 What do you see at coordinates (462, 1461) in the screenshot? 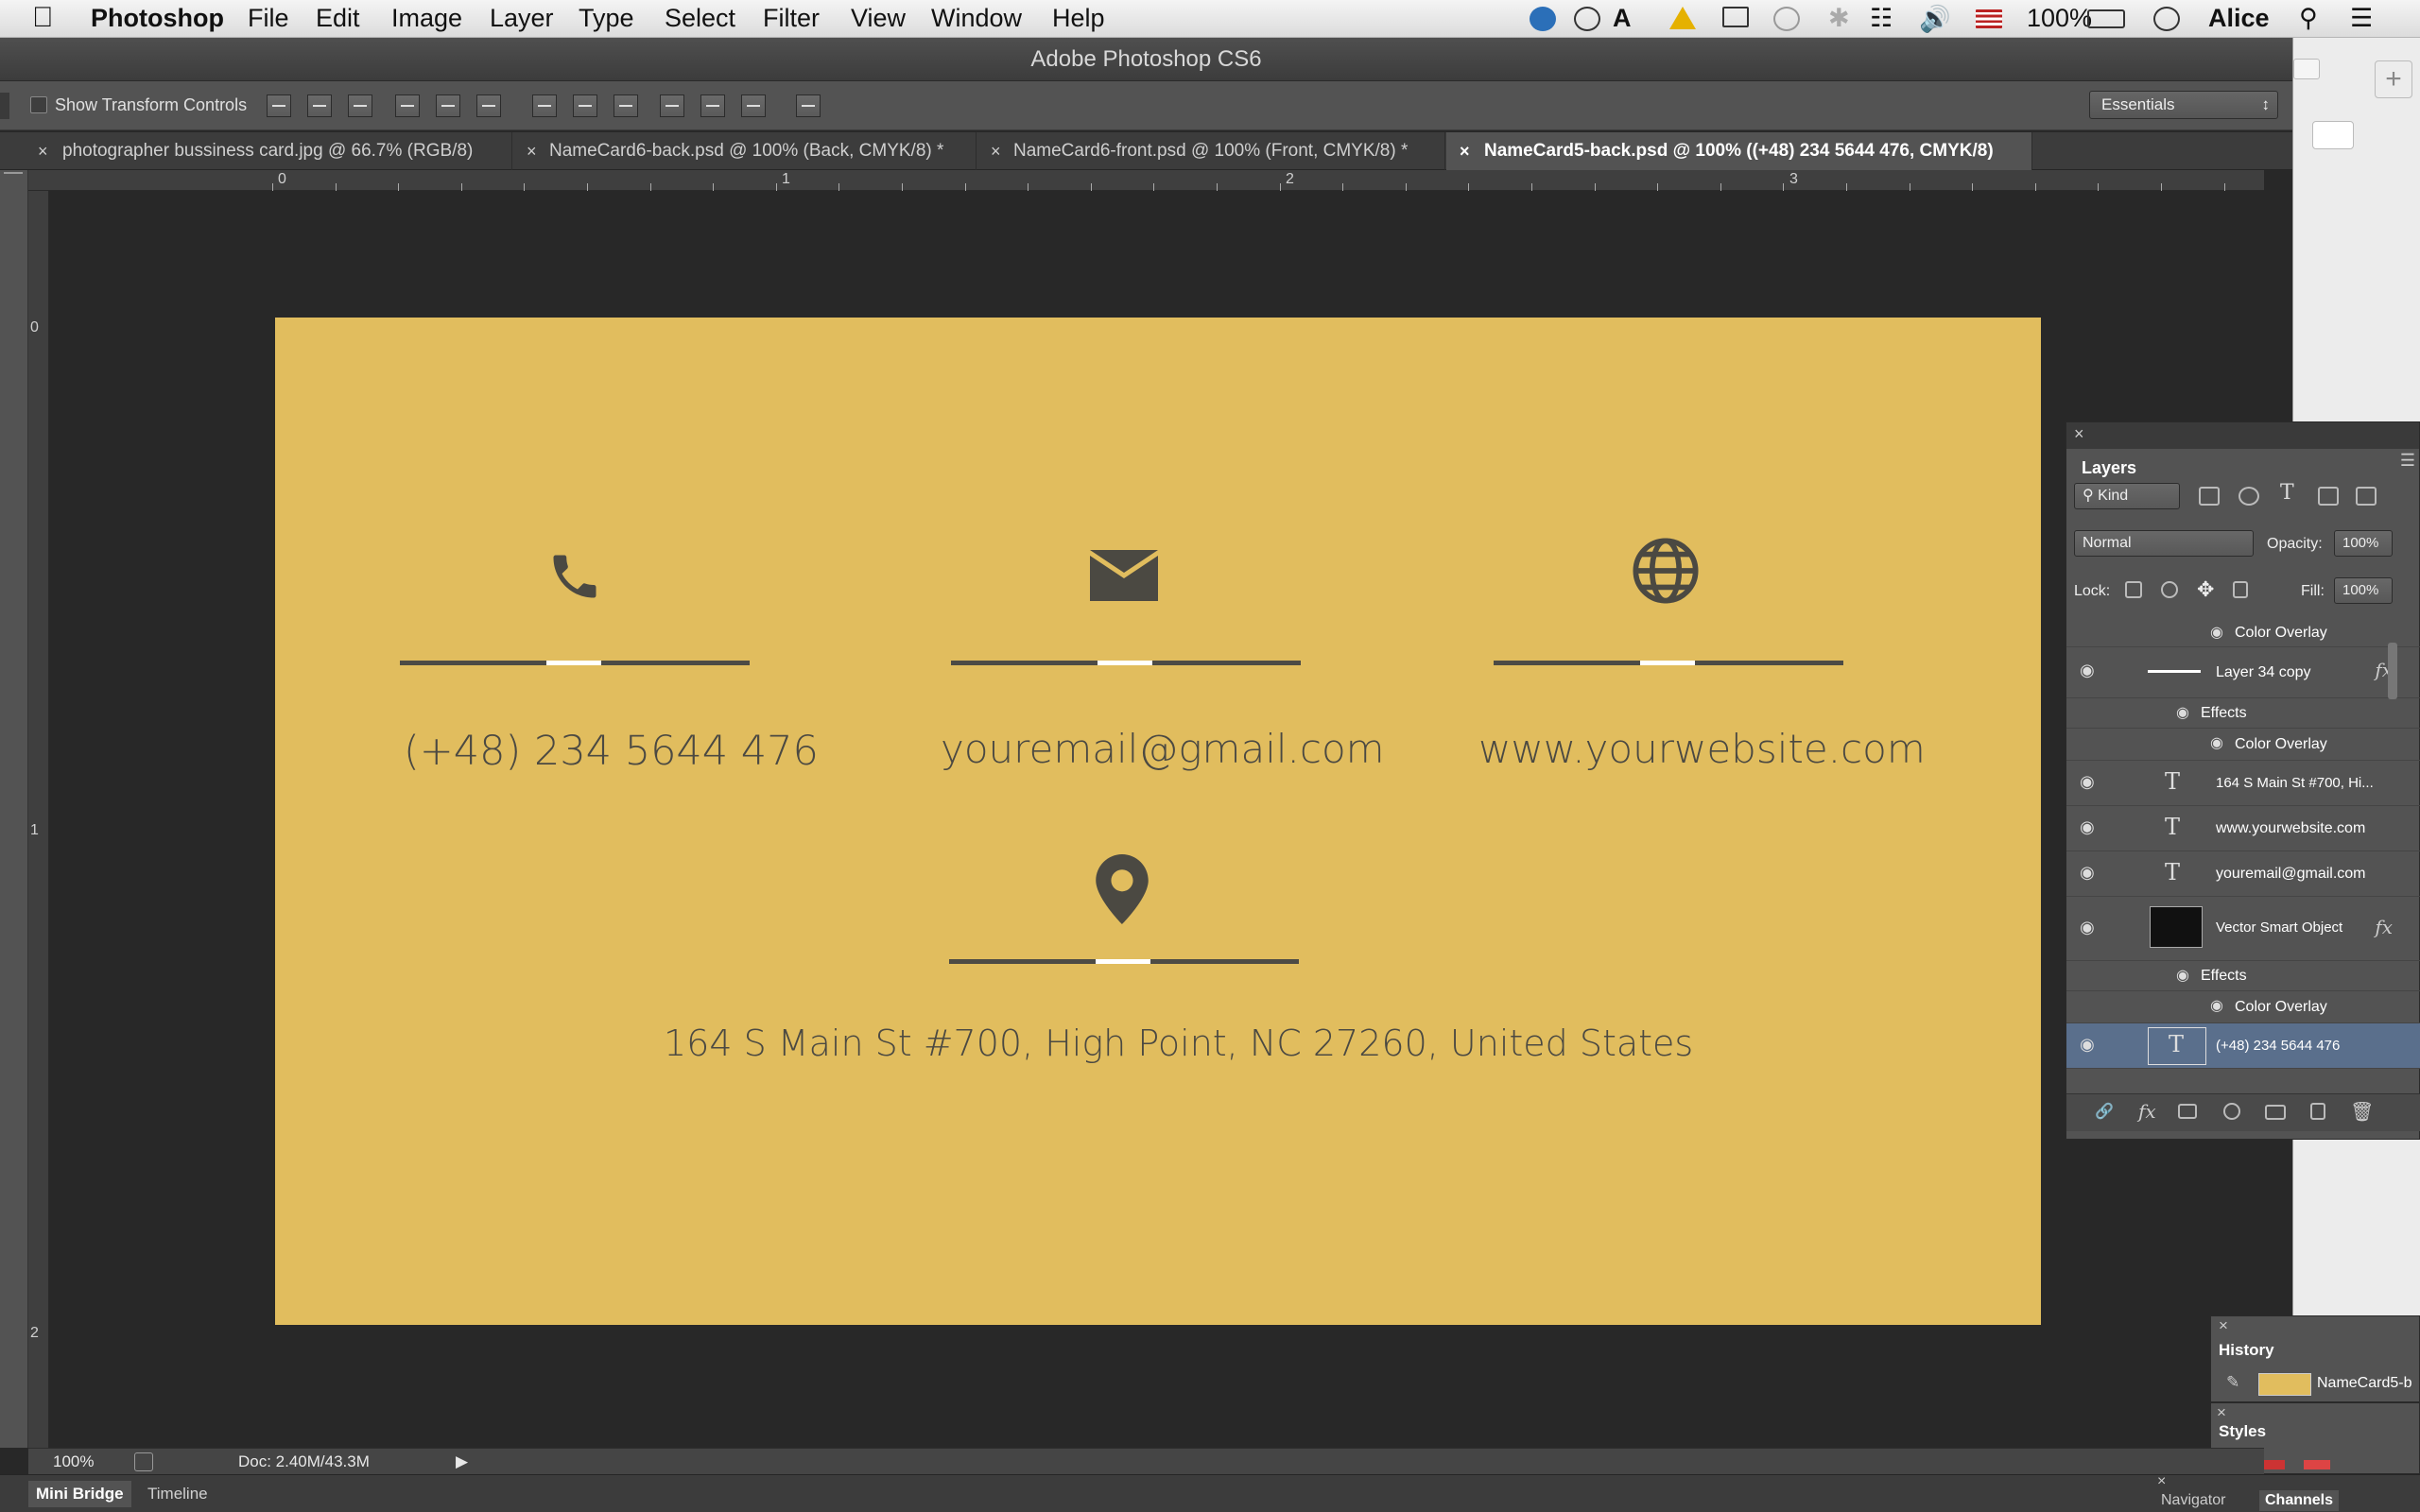
I see `status-menu-arrow-icon: ▶` at bounding box center [462, 1461].